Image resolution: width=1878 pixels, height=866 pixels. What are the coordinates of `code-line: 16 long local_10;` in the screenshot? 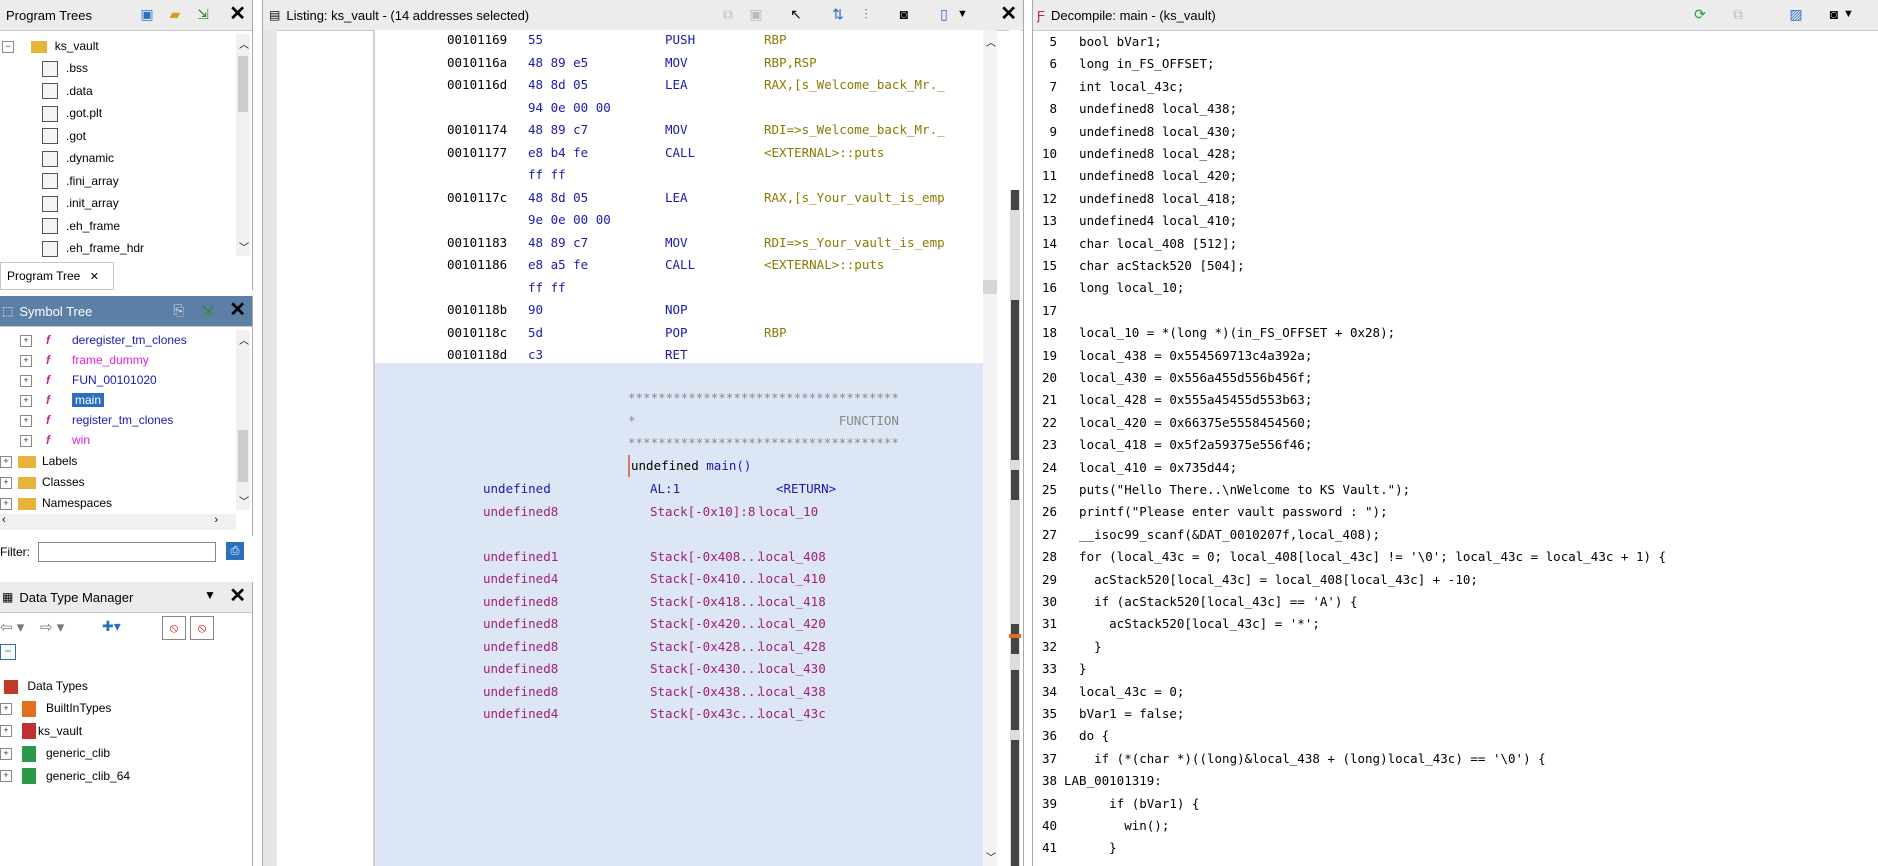 It's located at (1454, 288).